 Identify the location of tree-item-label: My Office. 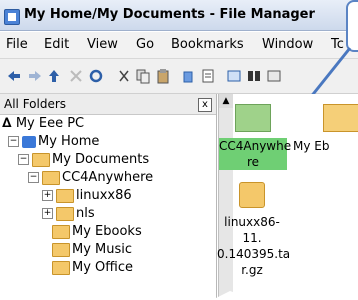
(102, 267).